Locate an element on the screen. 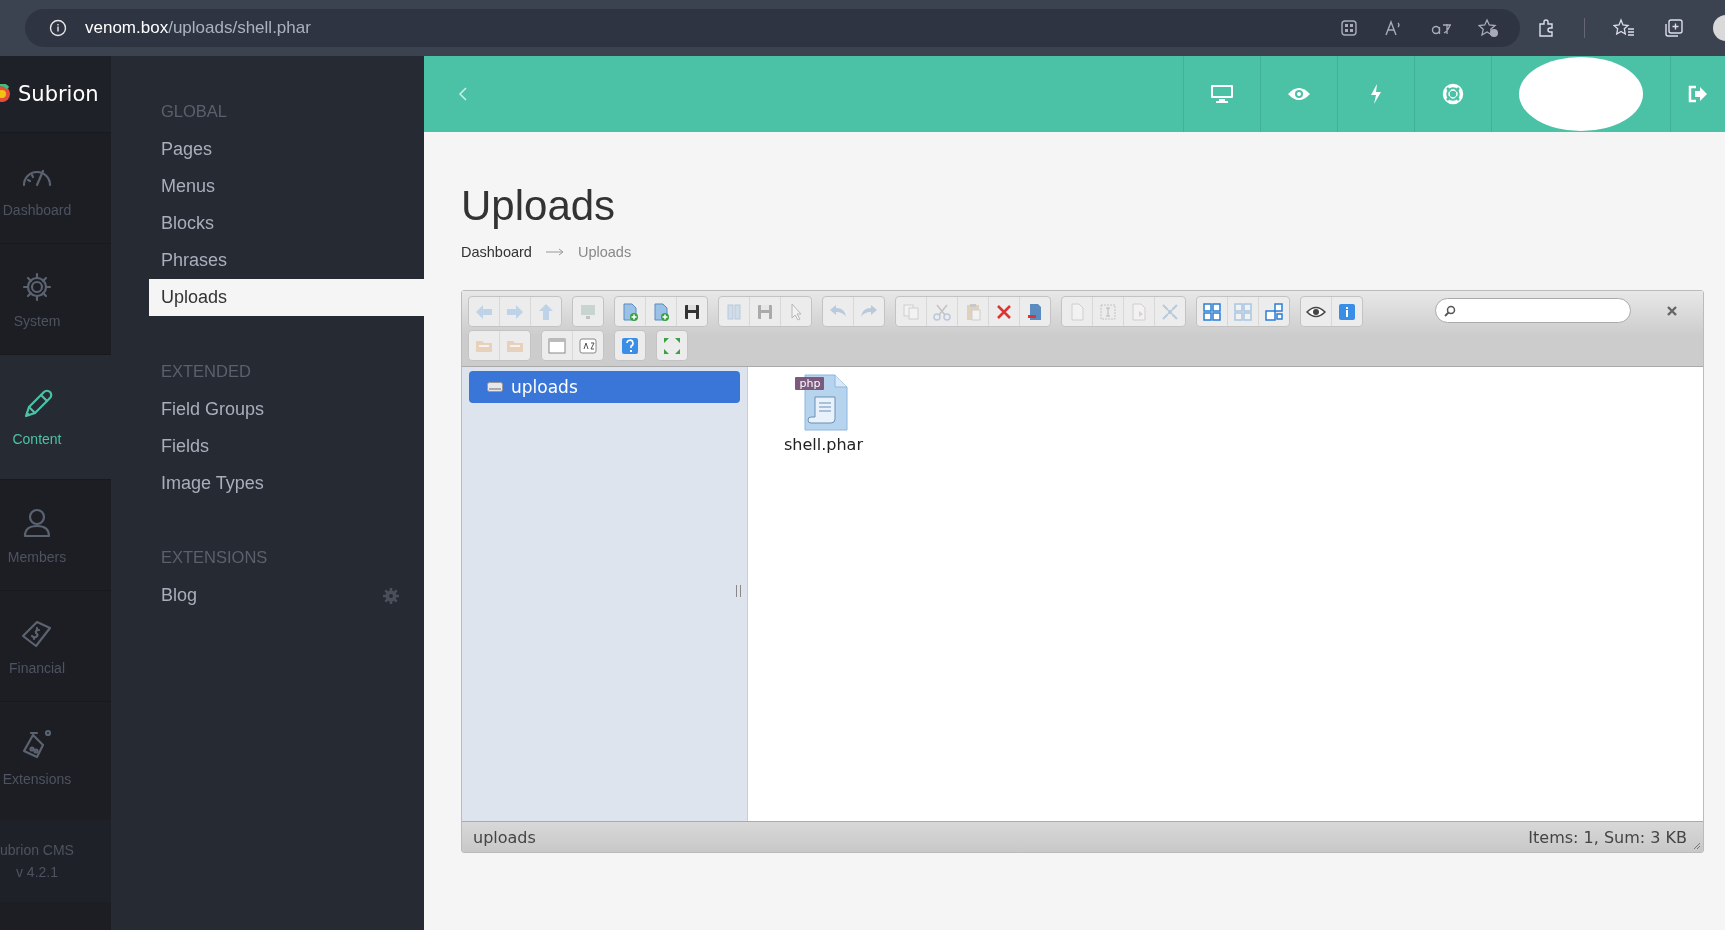  menu-item: Uploads is located at coordinates (286, 297).